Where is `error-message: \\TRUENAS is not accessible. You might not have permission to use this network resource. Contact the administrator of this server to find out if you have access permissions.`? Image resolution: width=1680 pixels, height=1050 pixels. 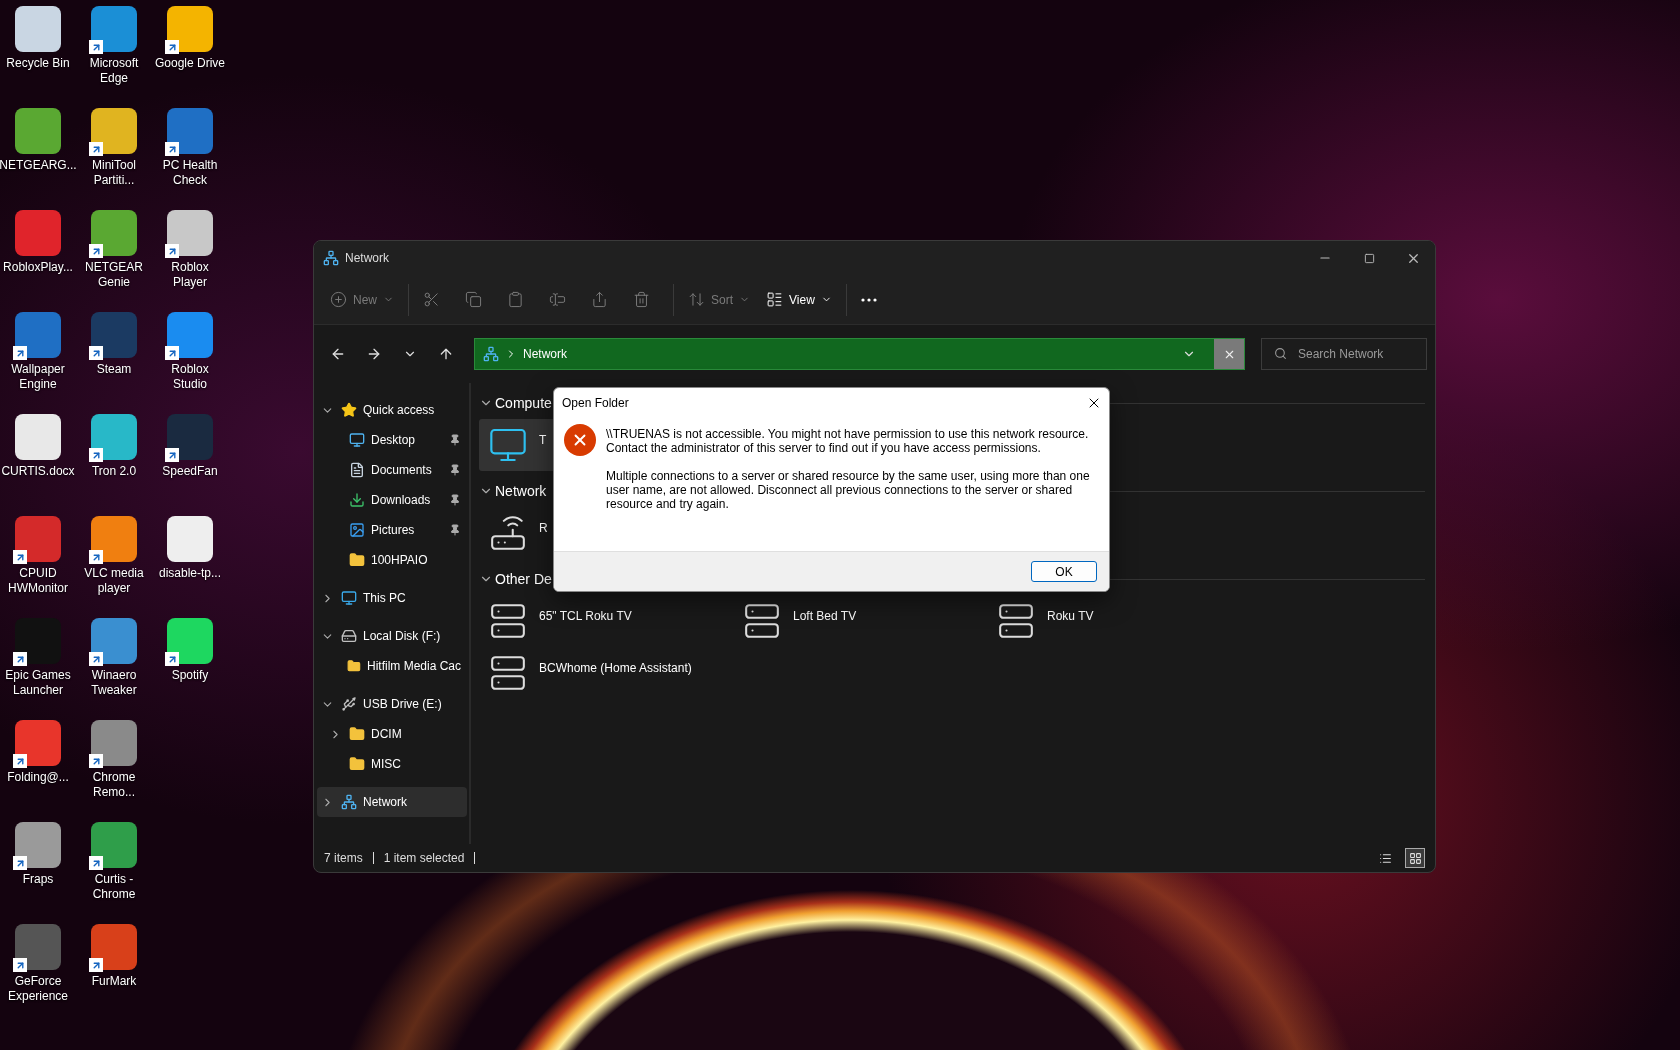
error-message: \\TRUENAS is not accessible. You might not have permission to use this network resource. Contact the administrator of this server to find out if you have access permissions. is located at coordinates (848, 441).